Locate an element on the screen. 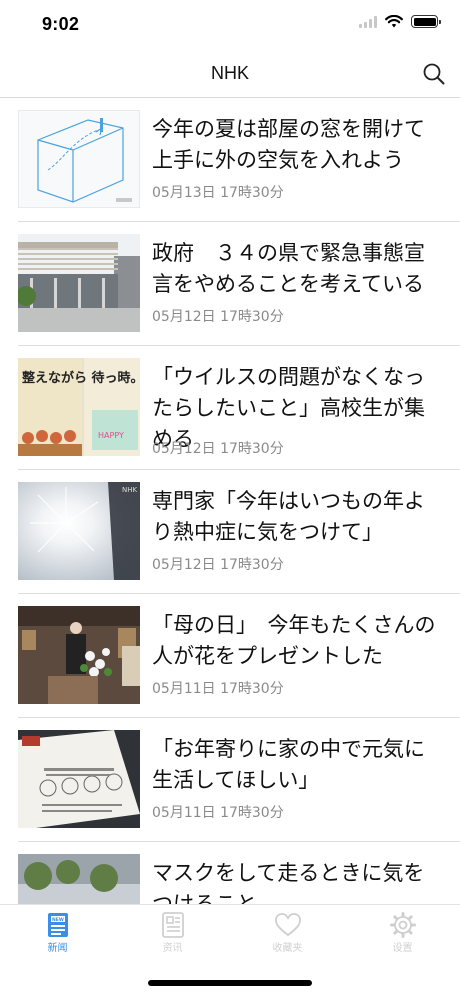 The width and height of the screenshot is (460, 996). news-date: 05月13日 17時30分 is located at coordinates (218, 193).